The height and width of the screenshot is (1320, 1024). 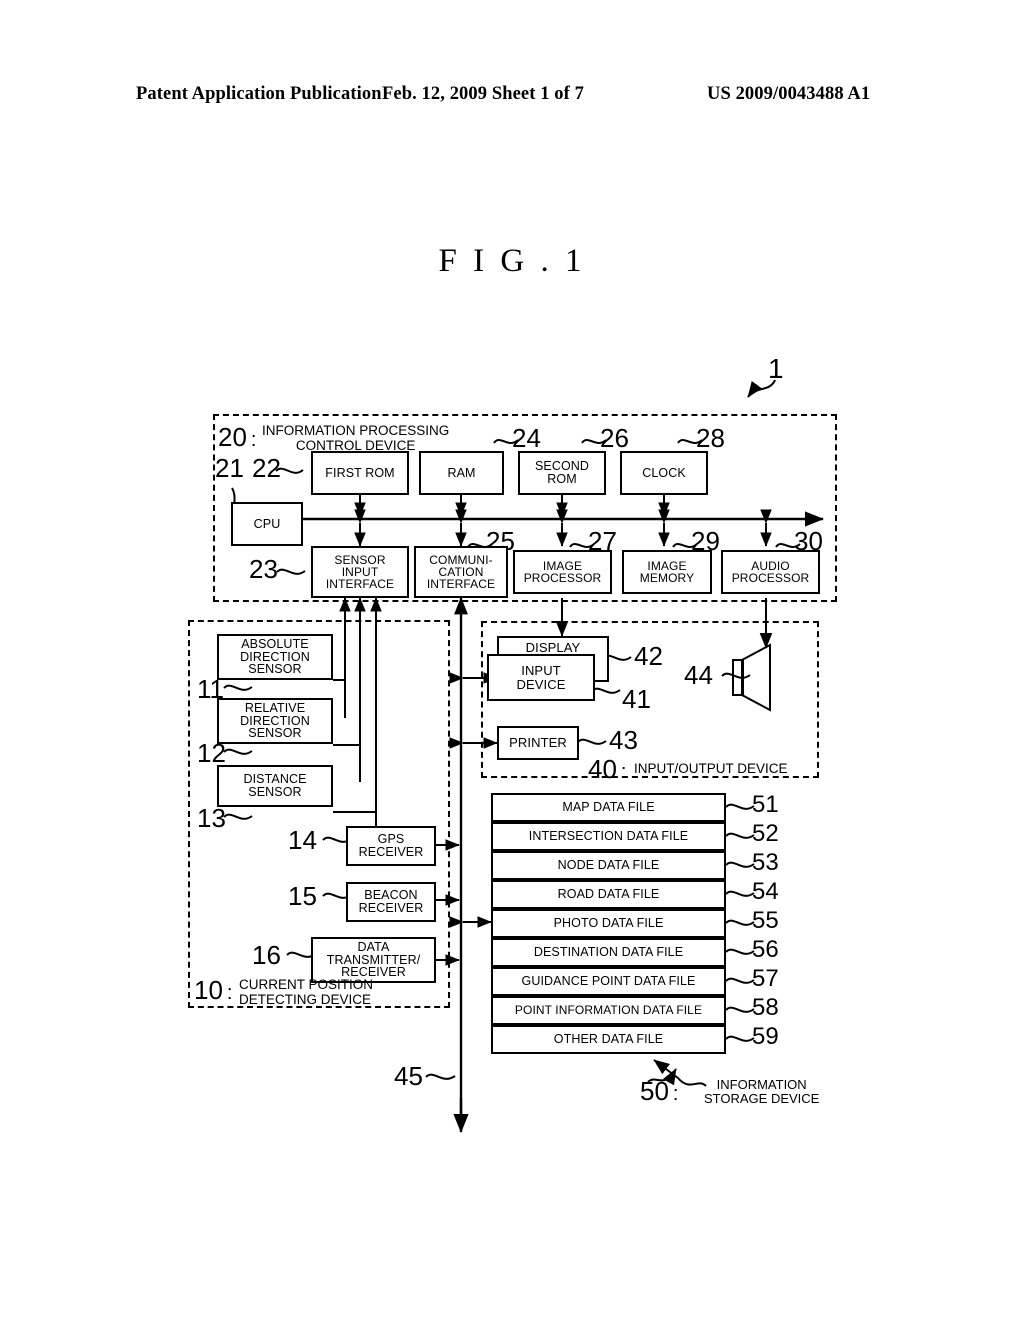 What do you see at coordinates (356, 430) in the screenshot?
I see `control-device-name-l1: INFORMATION PROCESSING` at bounding box center [356, 430].